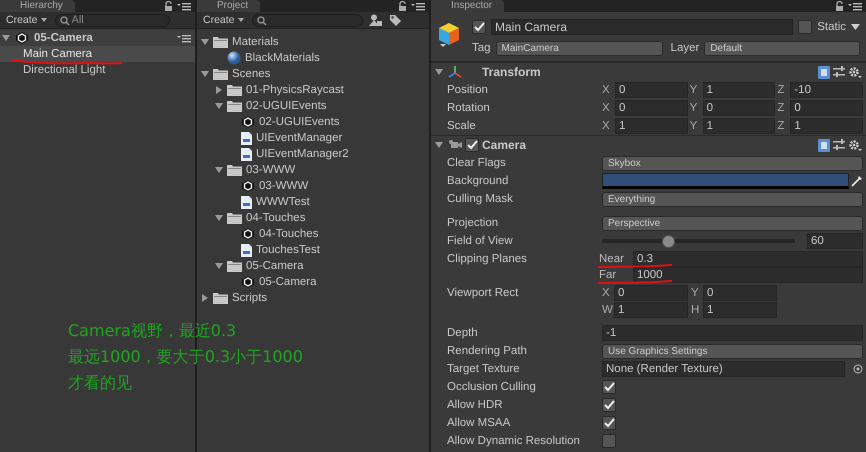 This screenshot has height=452, width=866. I want to click on eyedropper-icon, so click(857, 181).